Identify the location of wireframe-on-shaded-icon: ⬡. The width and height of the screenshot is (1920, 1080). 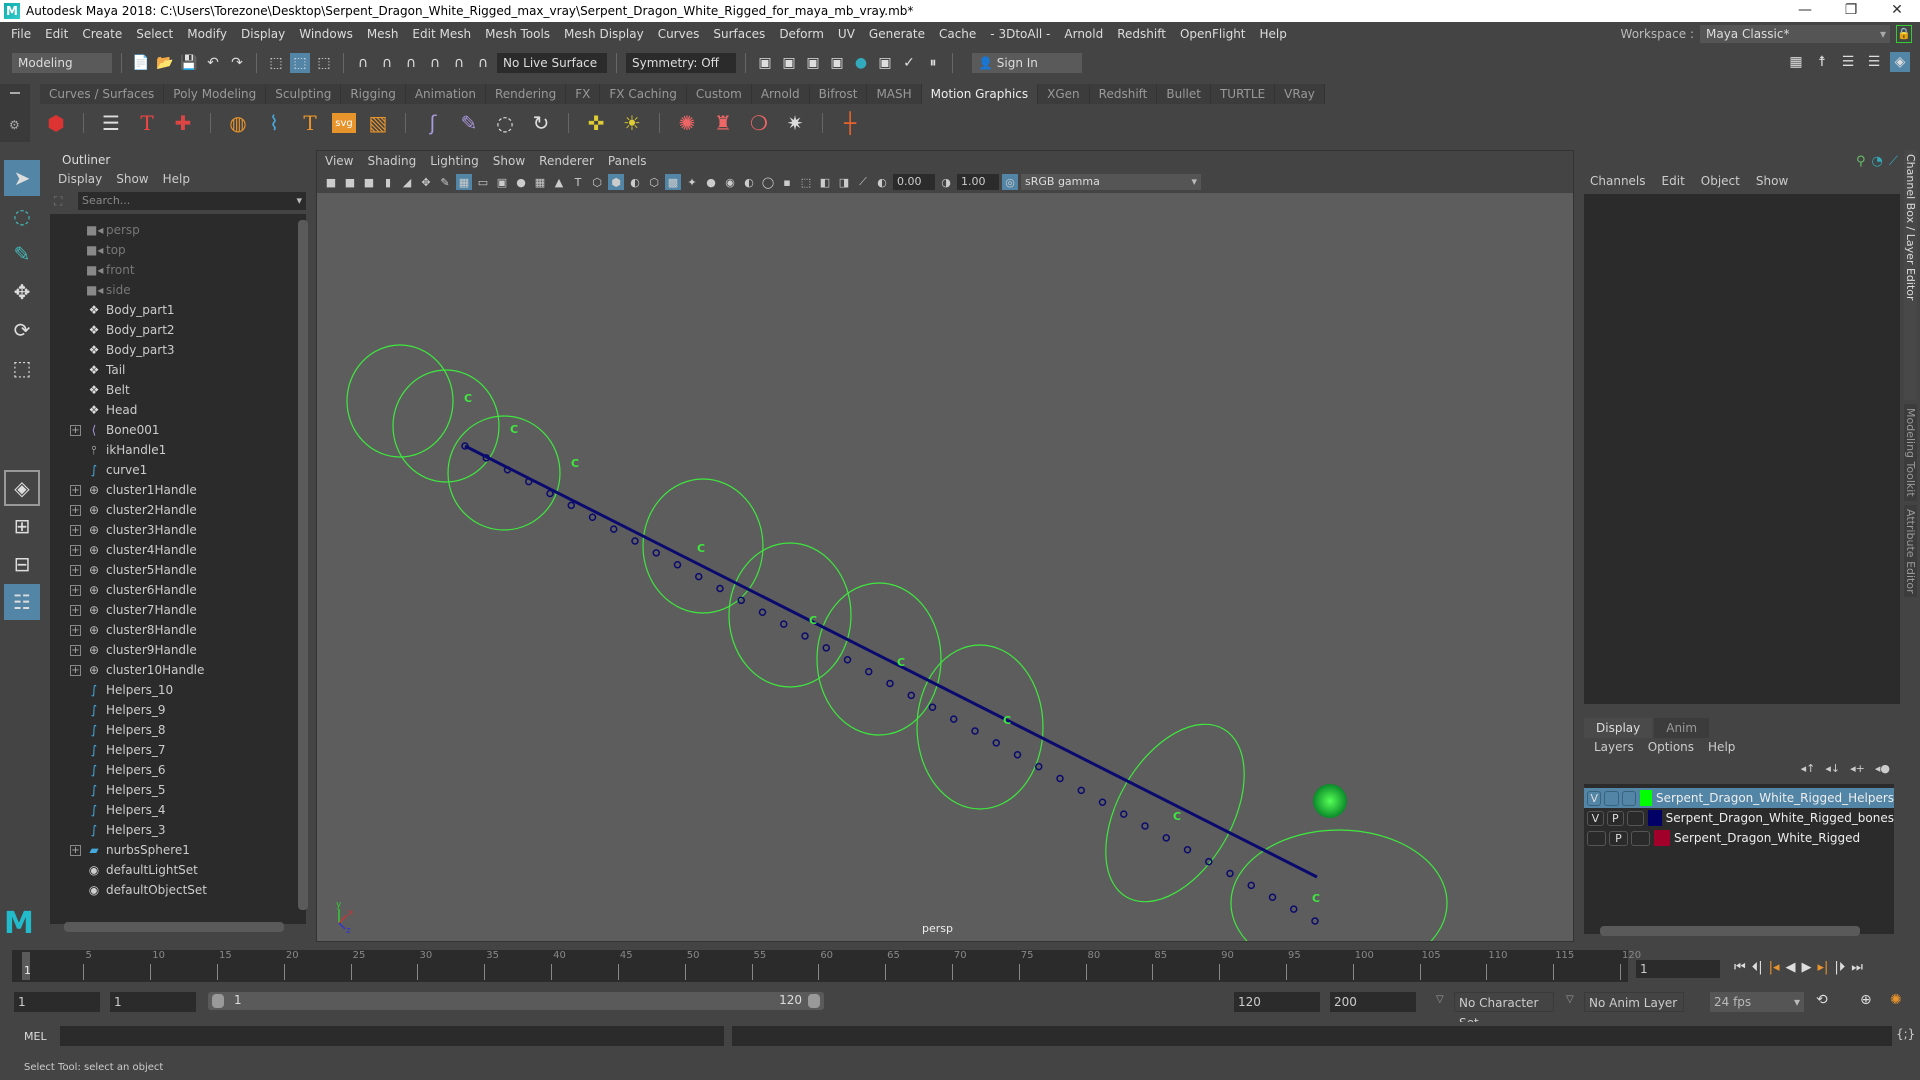
(654, 182).